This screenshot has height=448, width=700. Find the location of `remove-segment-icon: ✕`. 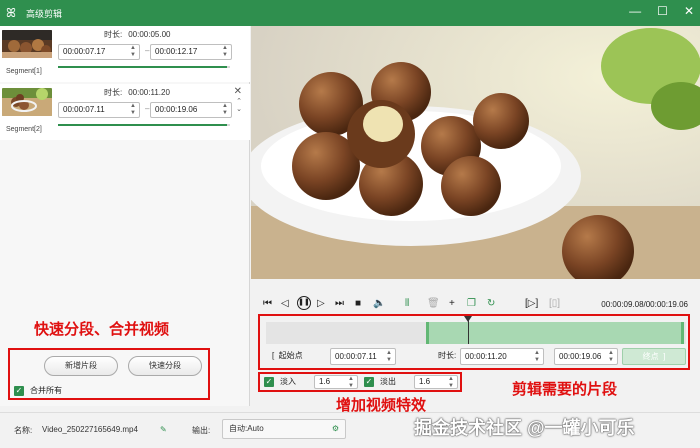

remove-segment-icon: ✕ is located at coordinates (238, 91).